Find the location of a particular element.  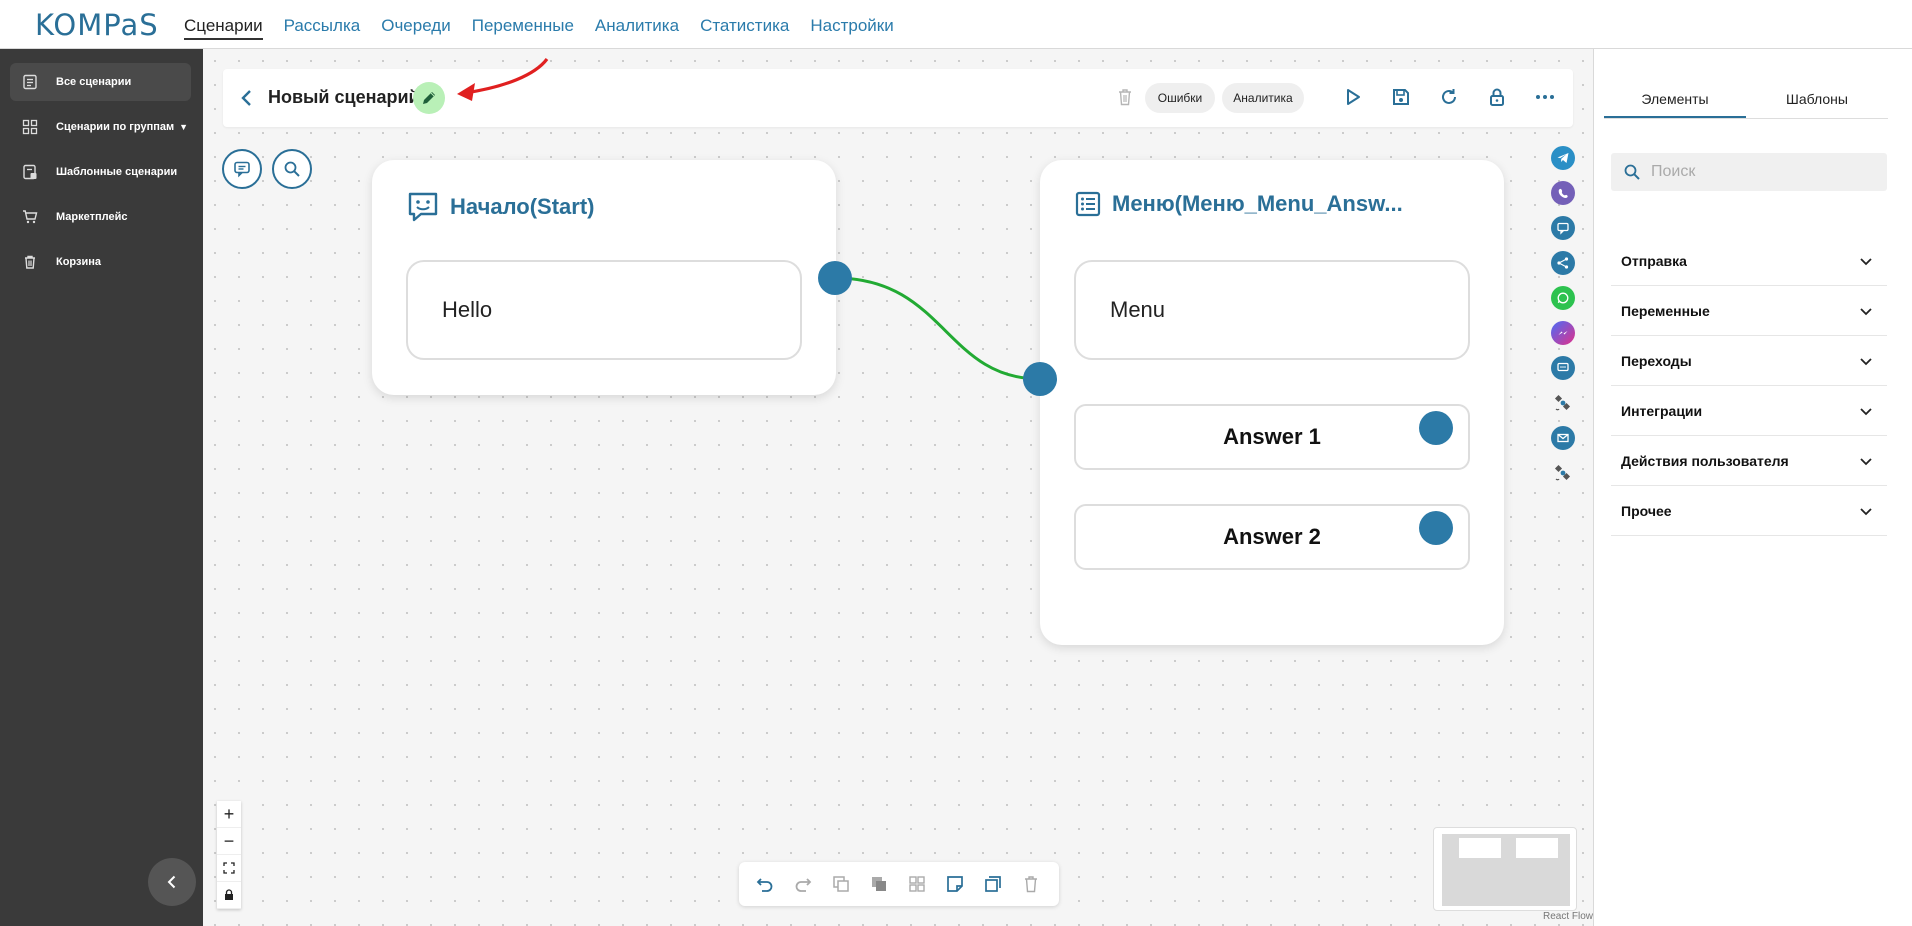

viber-icon is located at coordinates (1563, 193).